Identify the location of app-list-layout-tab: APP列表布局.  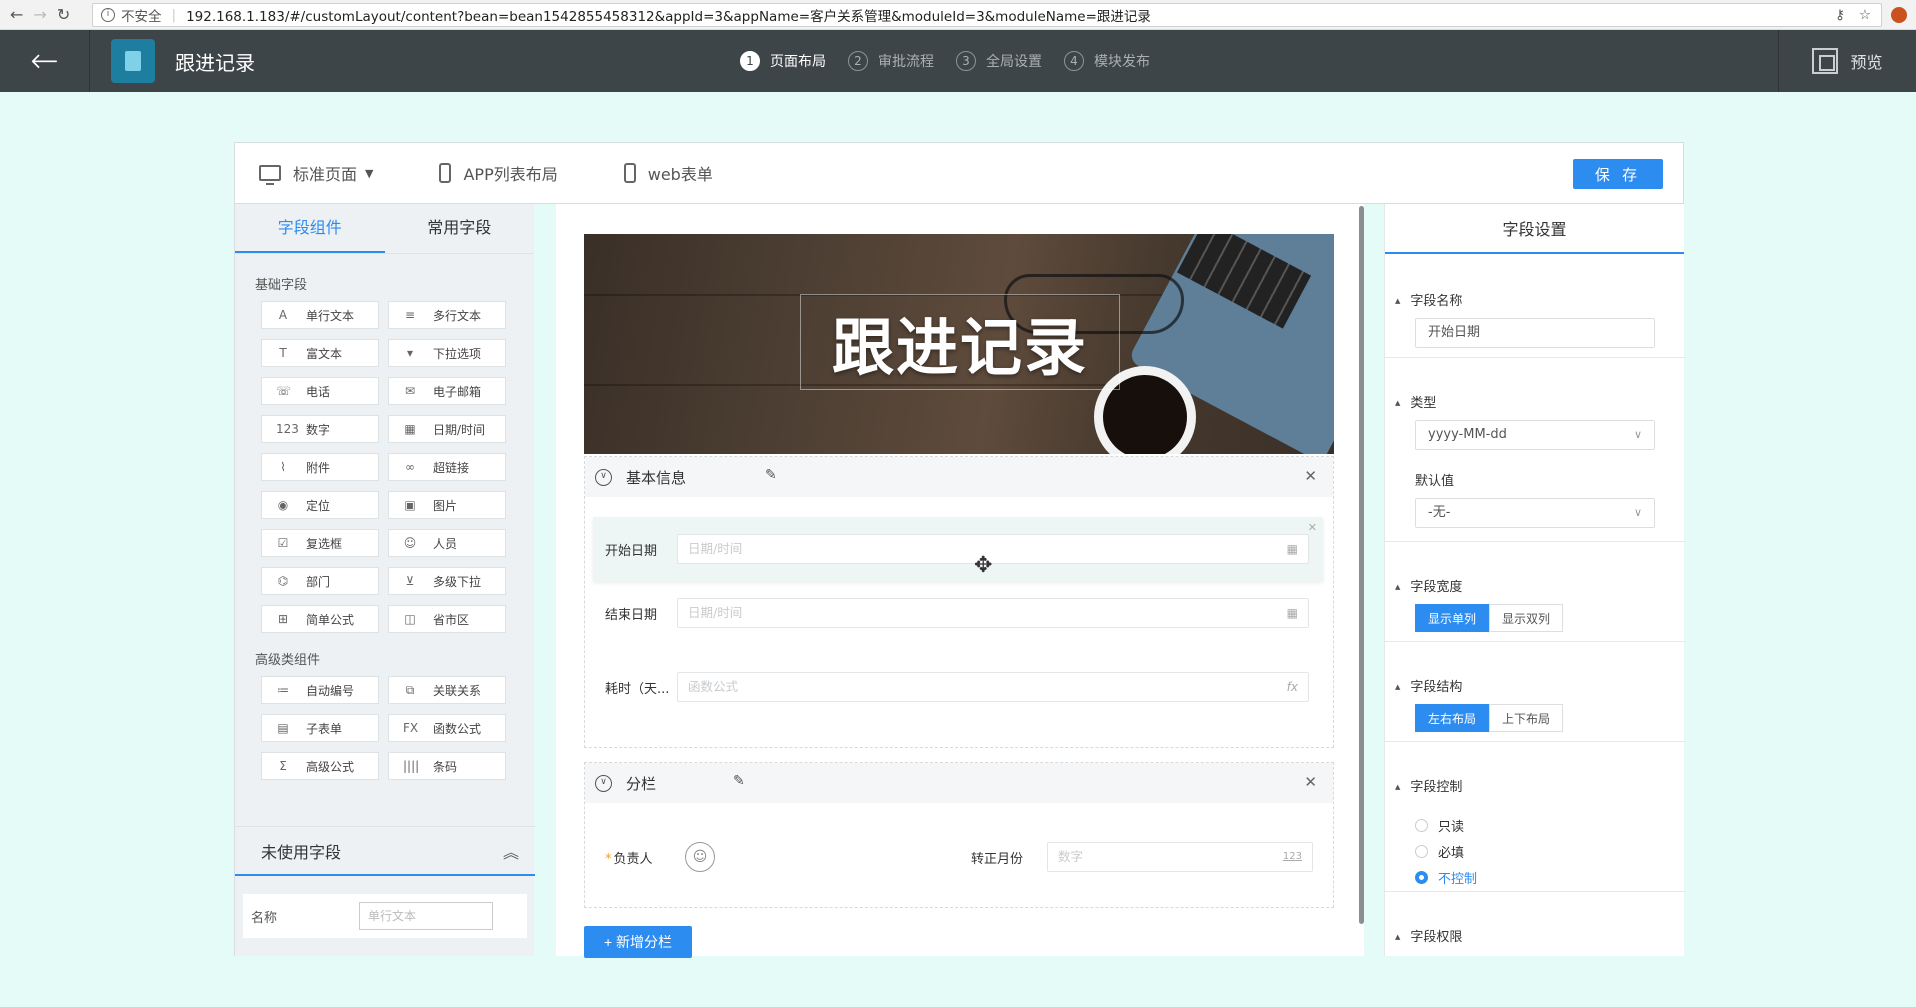
(498, 173).